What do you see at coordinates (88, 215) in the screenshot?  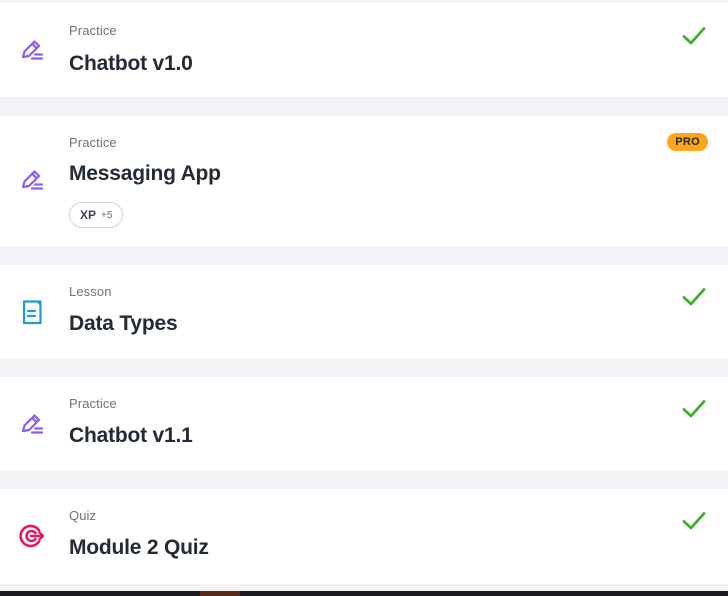 I see `xp-label: XP` at bounding box center [88, 215].